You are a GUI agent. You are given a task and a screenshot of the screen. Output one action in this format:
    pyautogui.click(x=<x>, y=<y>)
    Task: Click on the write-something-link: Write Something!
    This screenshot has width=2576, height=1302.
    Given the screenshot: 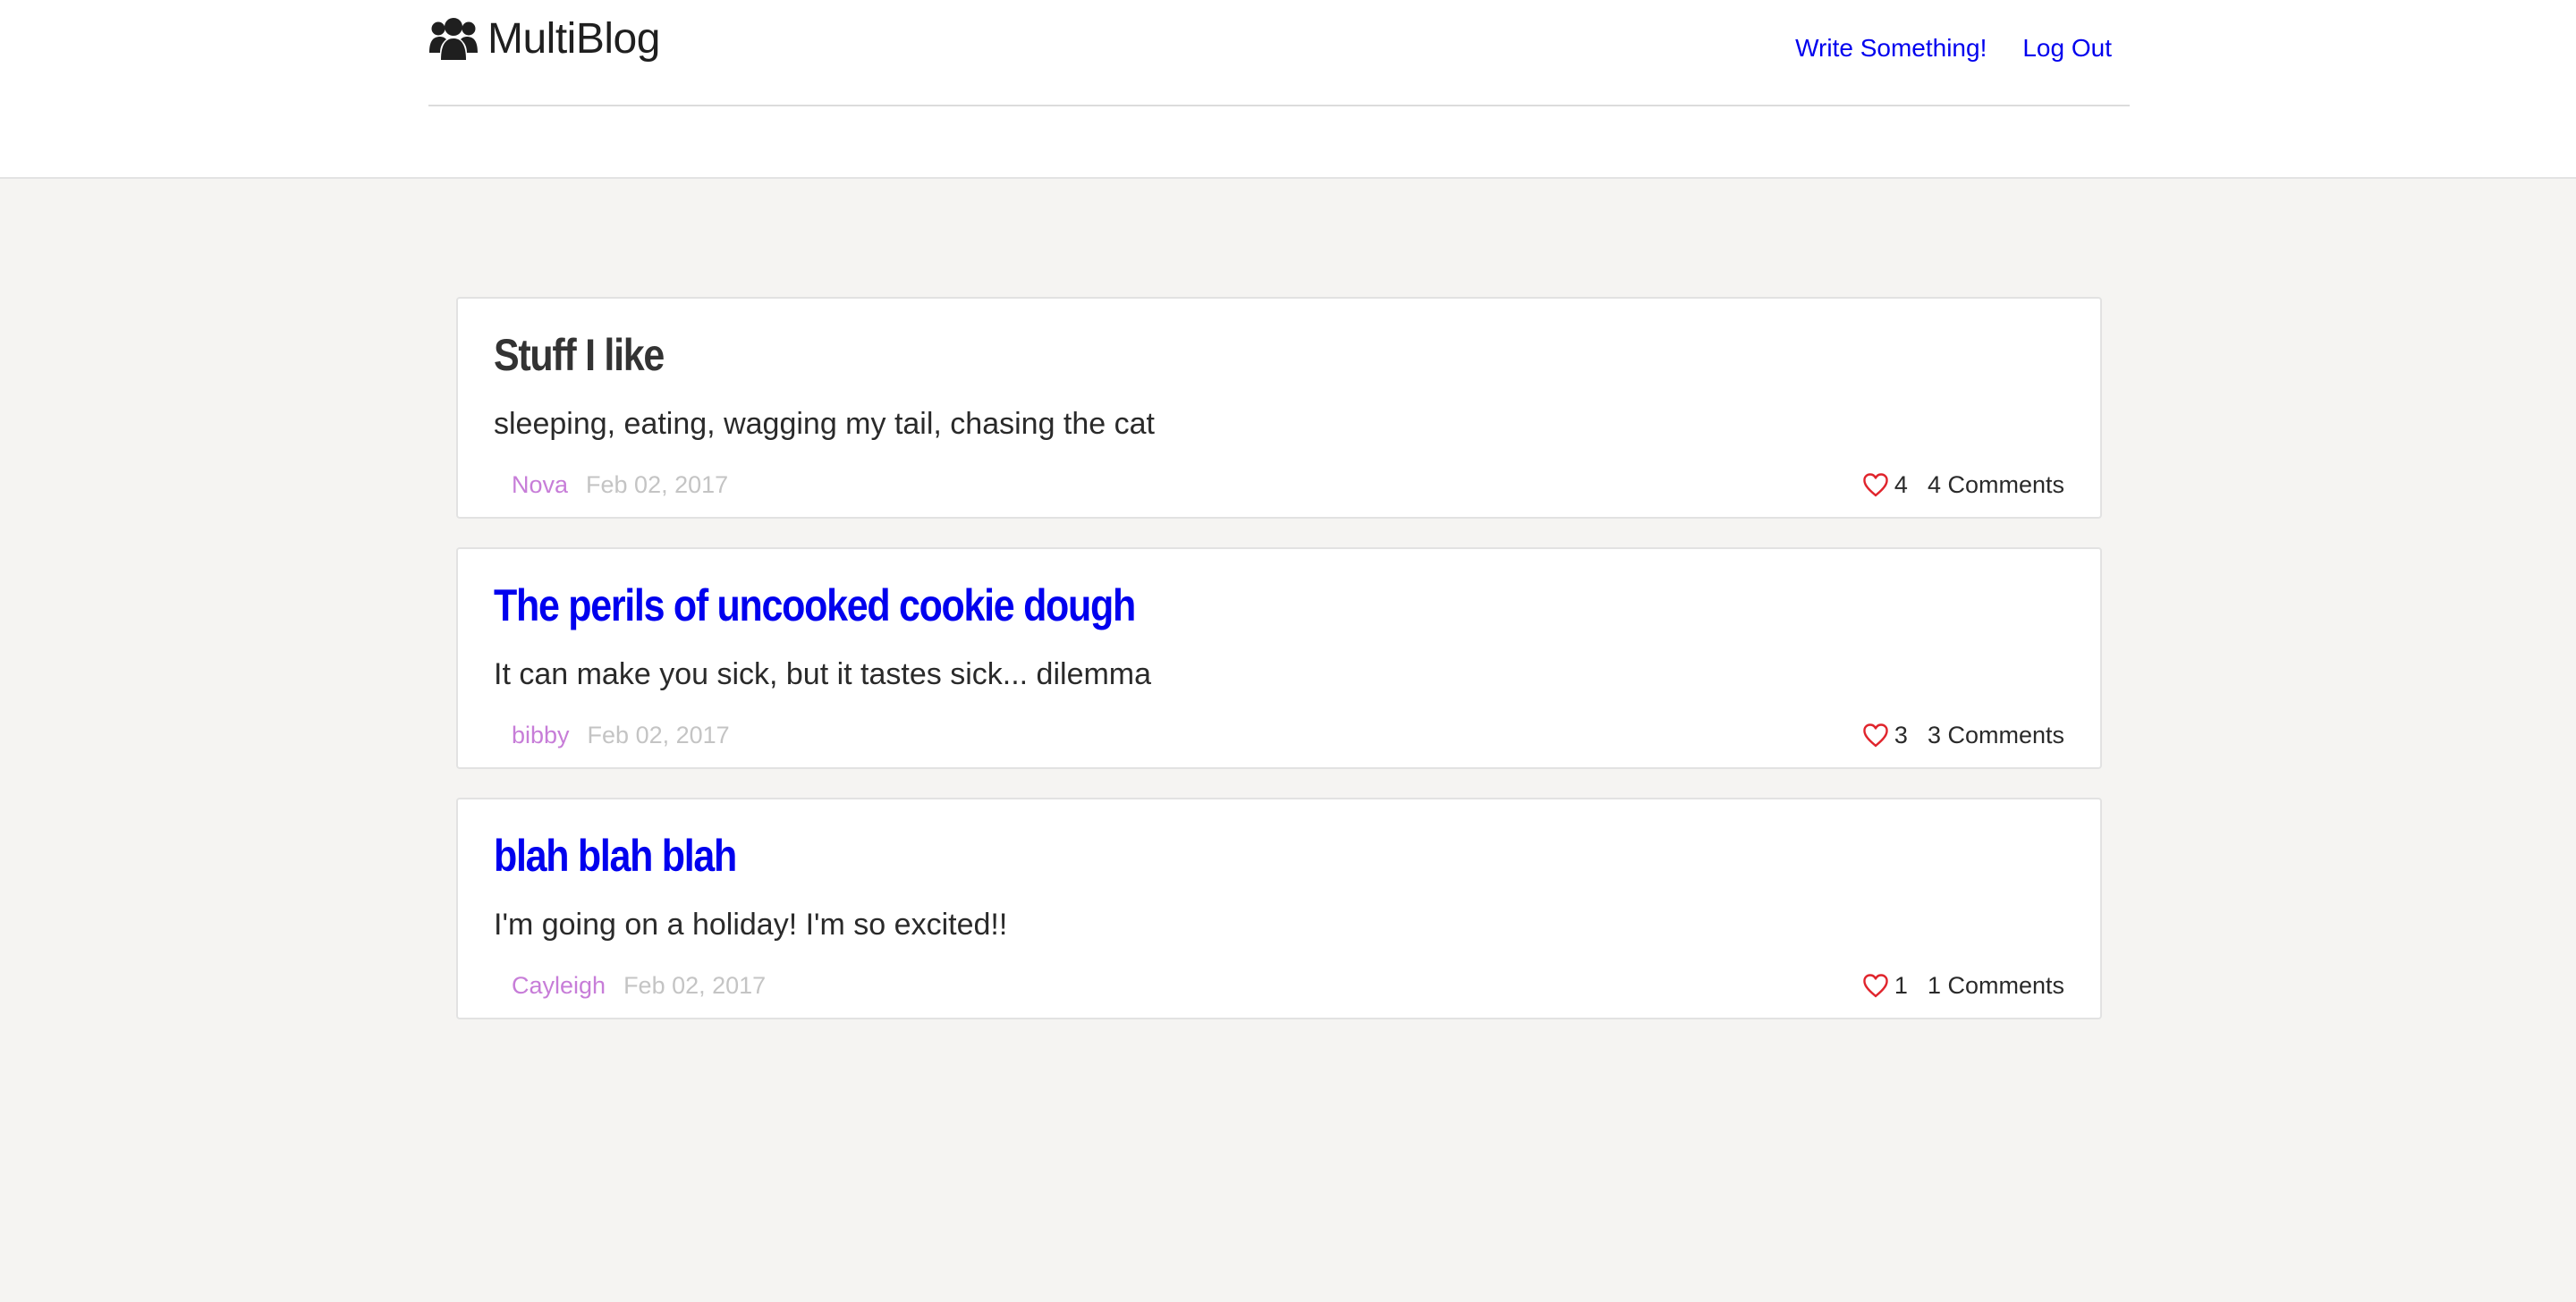 What is the action you would take?
    pyautogui.click(x=1891, y=48)
    